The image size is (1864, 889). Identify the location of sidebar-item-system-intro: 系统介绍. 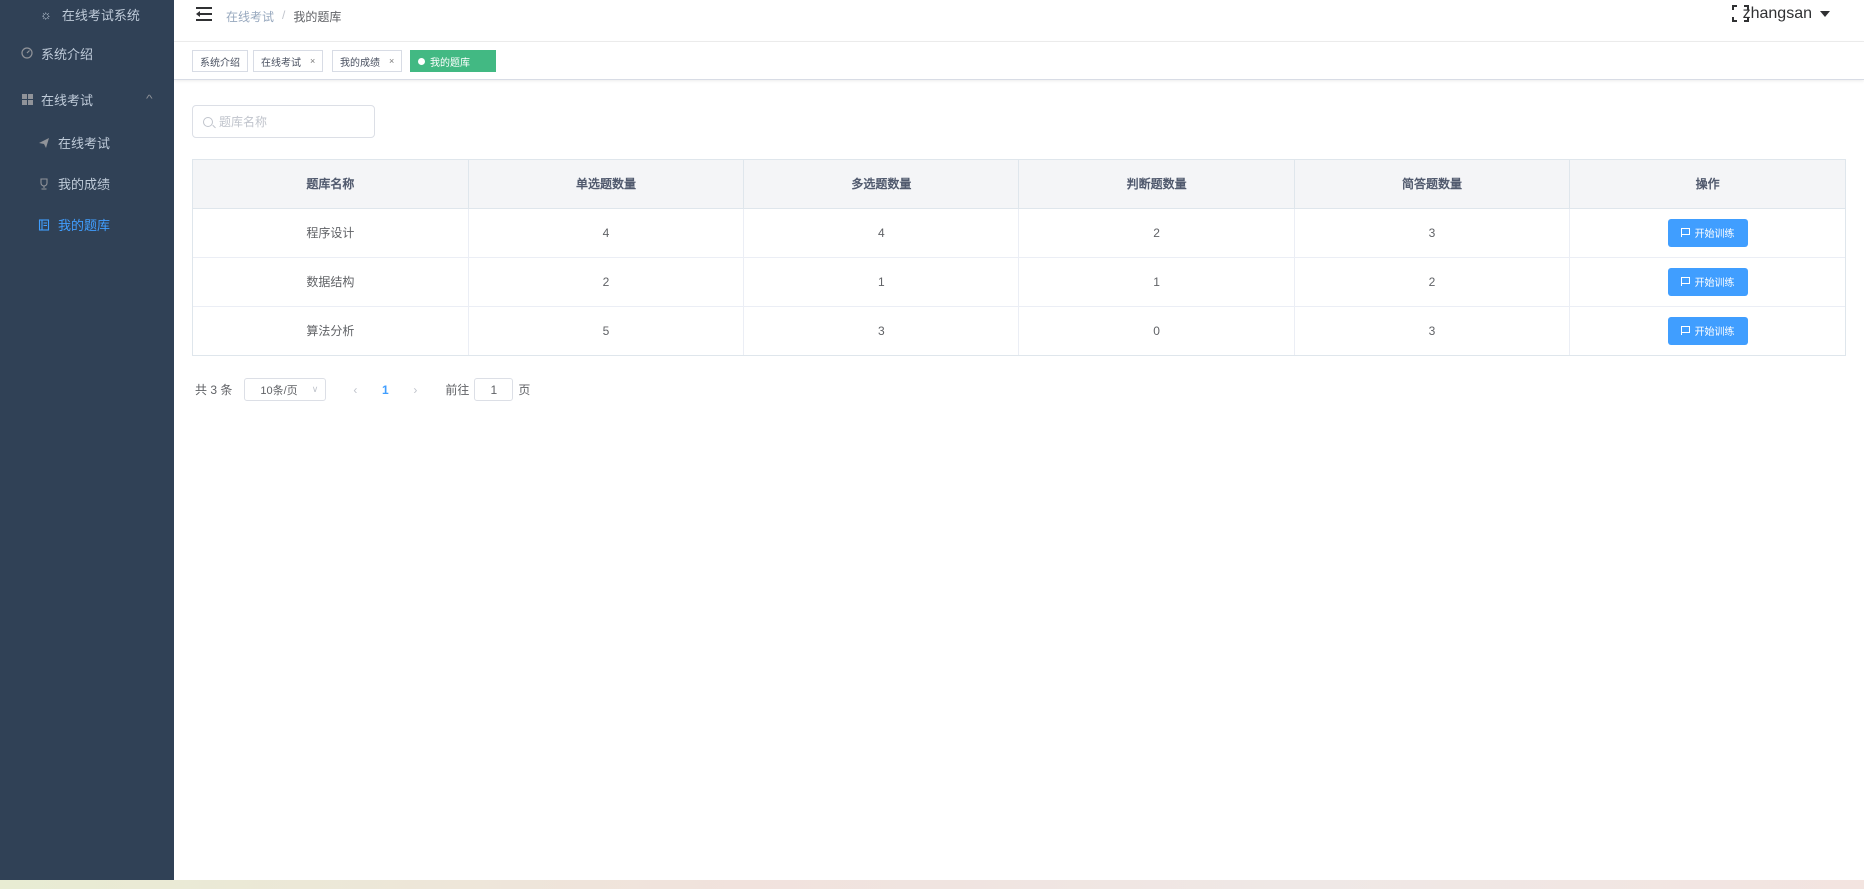
(87, 53).